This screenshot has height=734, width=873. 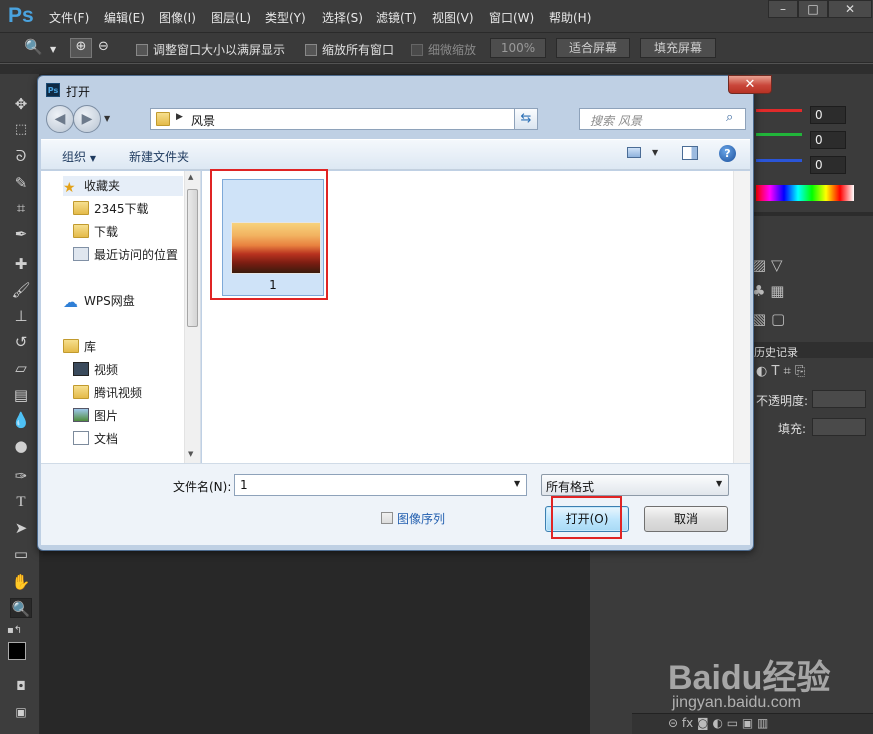 What do you see at coordinates (95, 232) in the screenshot?
I see `nav-downloads: 下载` at bounding box center [95, 232].